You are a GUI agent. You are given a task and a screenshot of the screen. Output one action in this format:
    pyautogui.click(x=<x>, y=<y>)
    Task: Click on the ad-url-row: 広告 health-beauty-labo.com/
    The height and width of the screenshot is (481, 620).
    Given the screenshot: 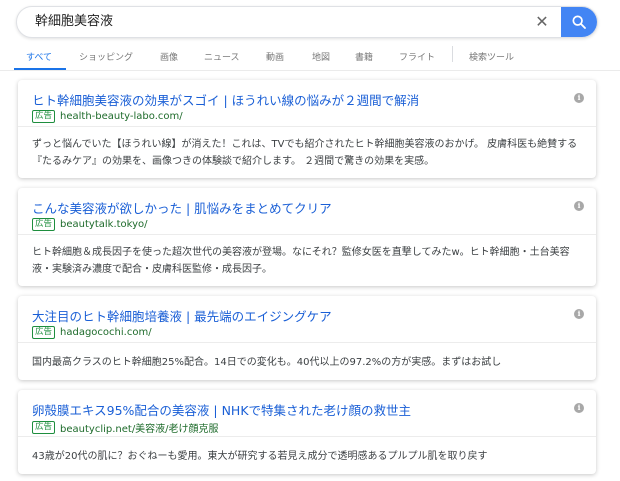 What is the action you would take?
    pyautogui.click(x=107, y=116)
    